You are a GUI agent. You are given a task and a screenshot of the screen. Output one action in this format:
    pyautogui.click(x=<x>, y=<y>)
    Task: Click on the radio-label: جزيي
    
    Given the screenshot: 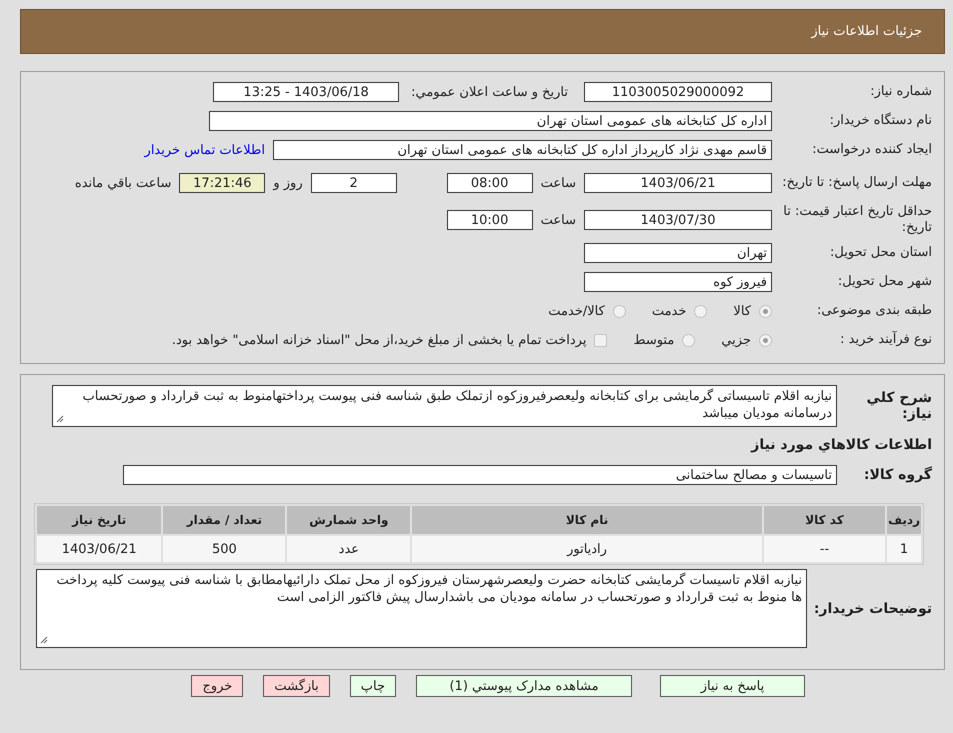 What is the action you would take?
    pyautogui.click(x=736, y=340)
    